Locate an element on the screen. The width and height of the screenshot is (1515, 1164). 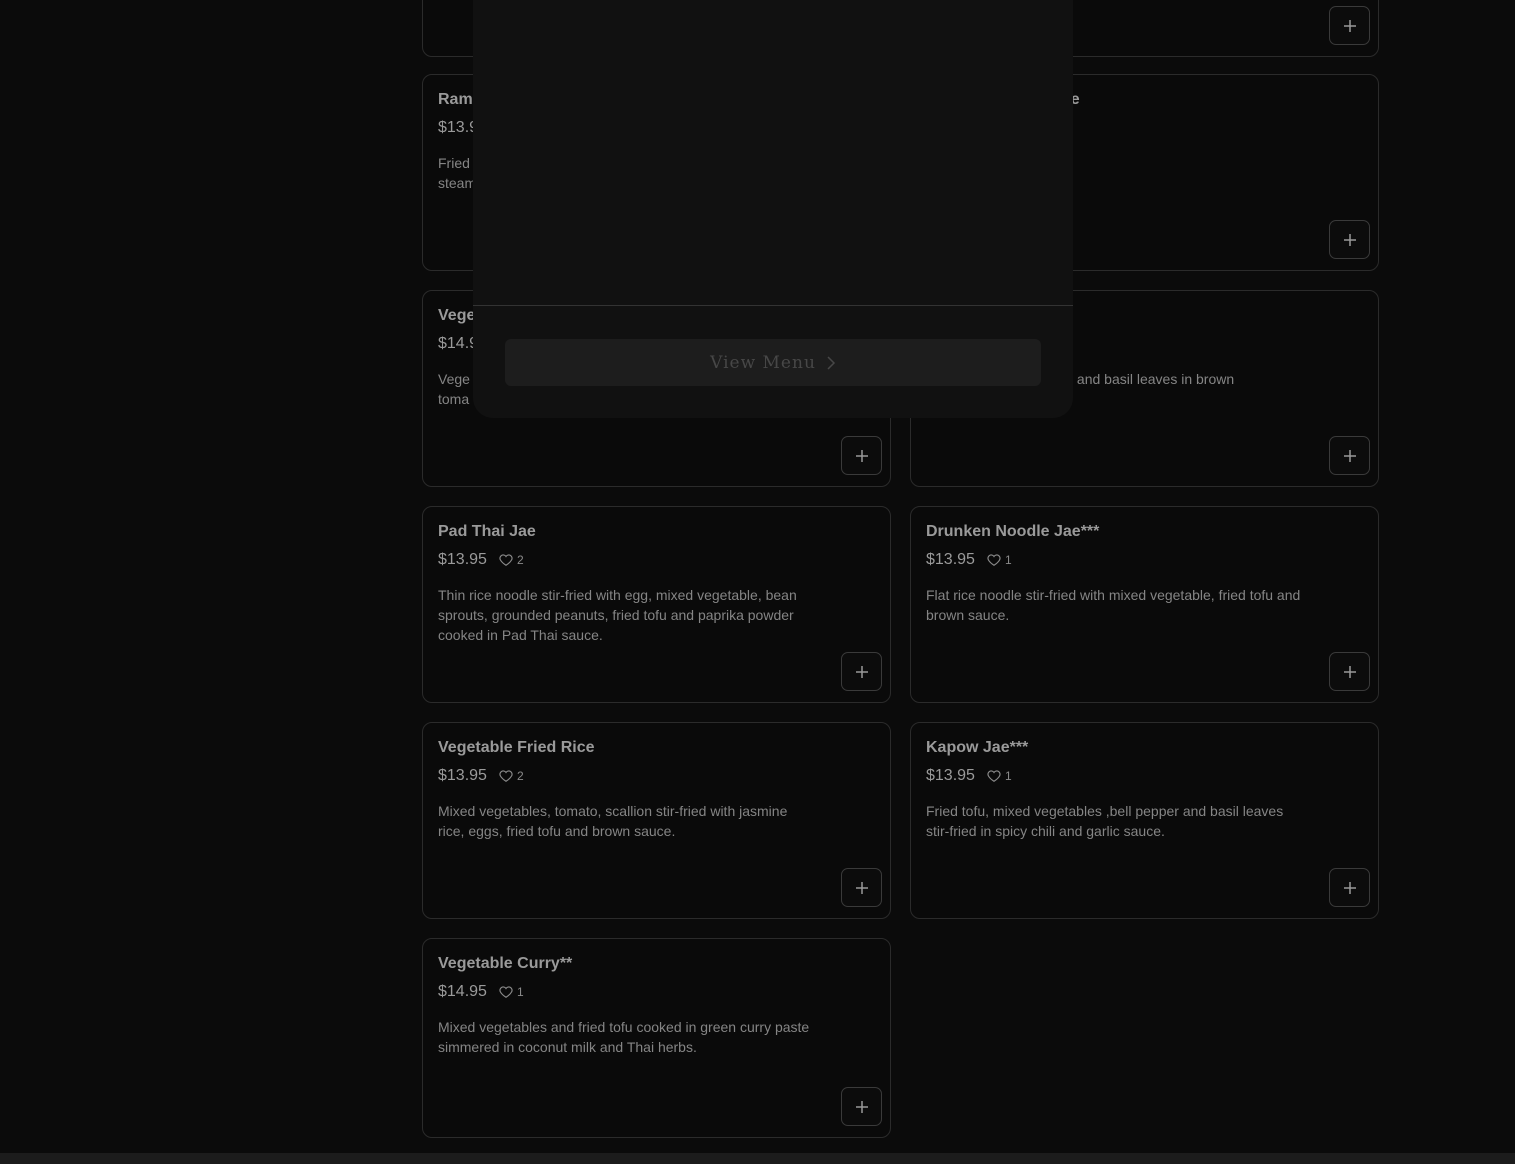
price-row: $14.95 1 is located at coordinates (481, 992).